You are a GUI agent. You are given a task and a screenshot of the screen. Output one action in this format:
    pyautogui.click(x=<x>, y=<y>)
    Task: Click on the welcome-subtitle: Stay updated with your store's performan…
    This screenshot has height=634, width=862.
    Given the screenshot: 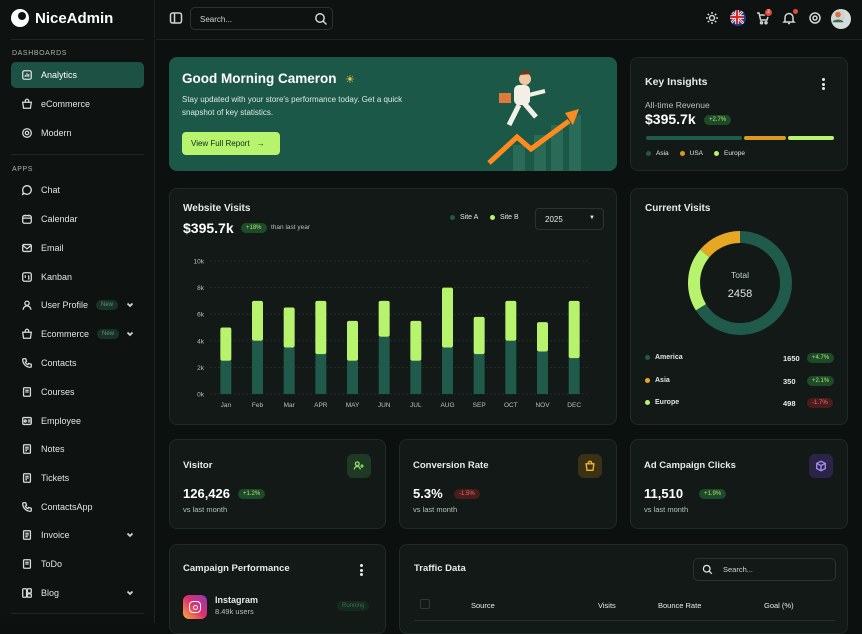 What is the action you would take?
    pyautogui.click(x=292, y=99)
    